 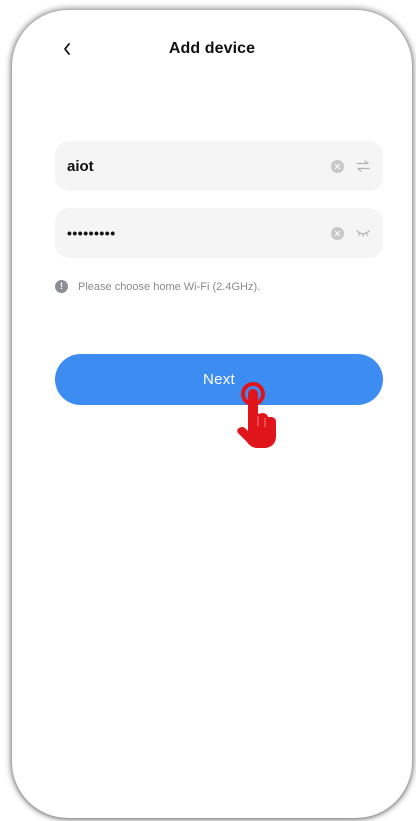 I want to click on next-button: Next, so click(x=219, y=379).